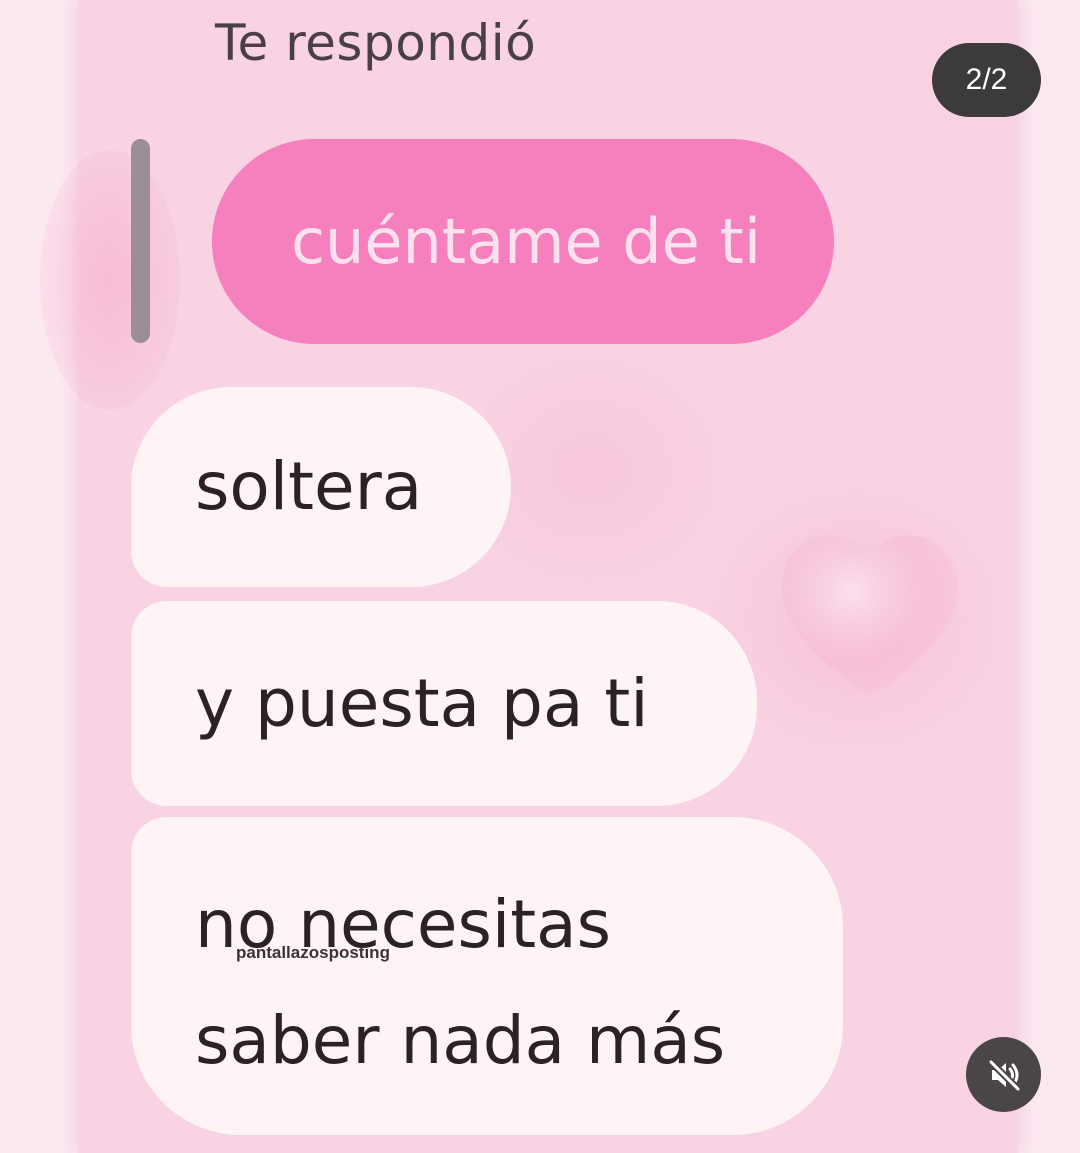  I want to click on message-bubble: y puesta pa ti, so click(444, 703).